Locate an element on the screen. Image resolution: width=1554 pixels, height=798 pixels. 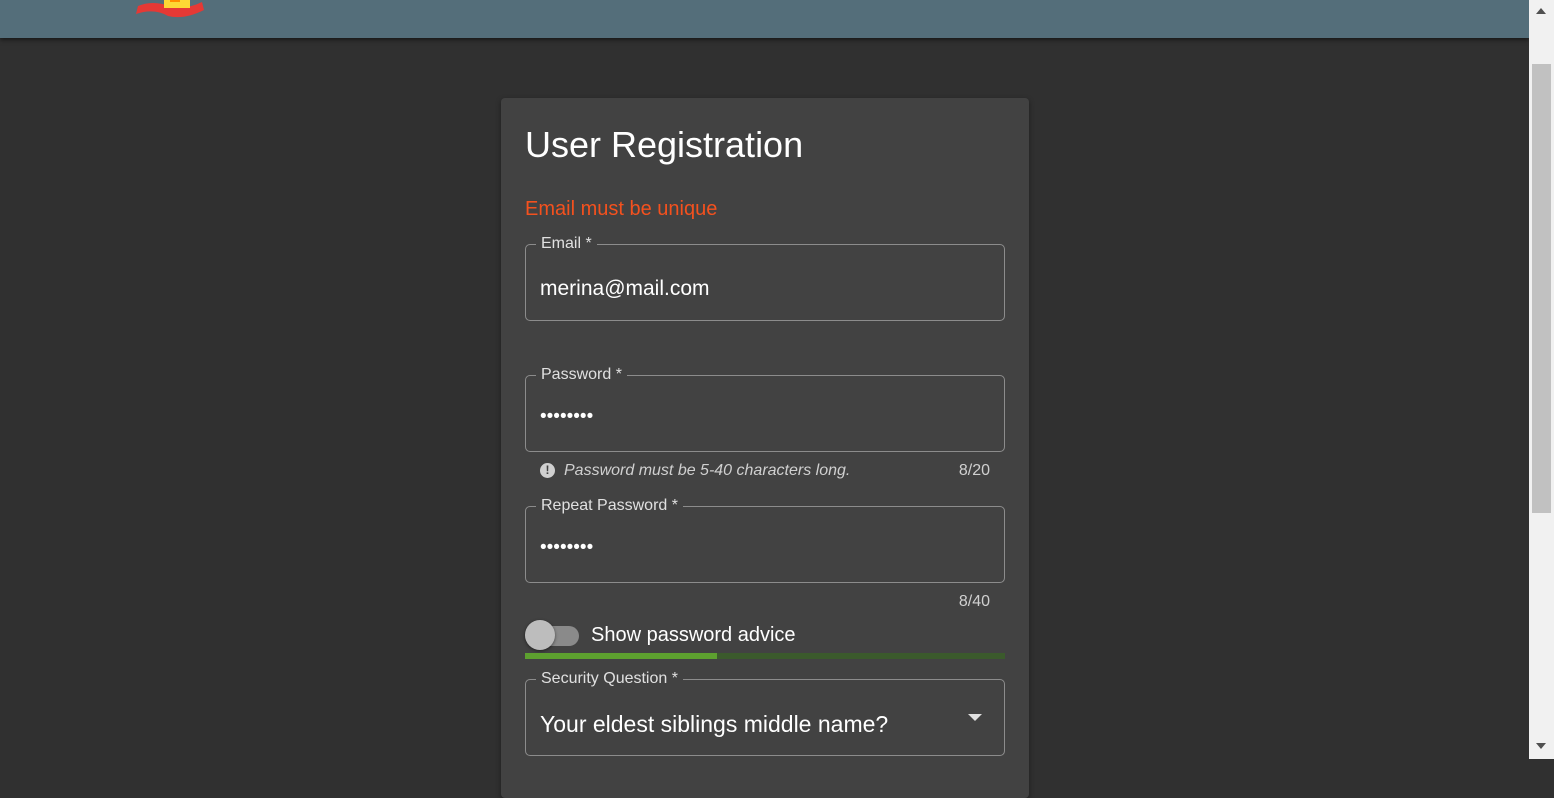
security-question-value: Your eldest siblings middle name? is located at coordinates (714, 724).